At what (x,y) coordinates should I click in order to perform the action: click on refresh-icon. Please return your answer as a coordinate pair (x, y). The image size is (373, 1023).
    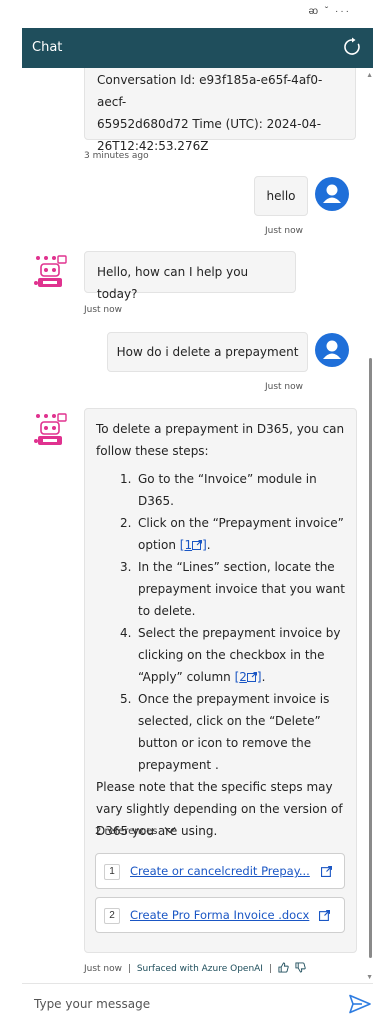
    Looking at the image, I should click on (352, 47).